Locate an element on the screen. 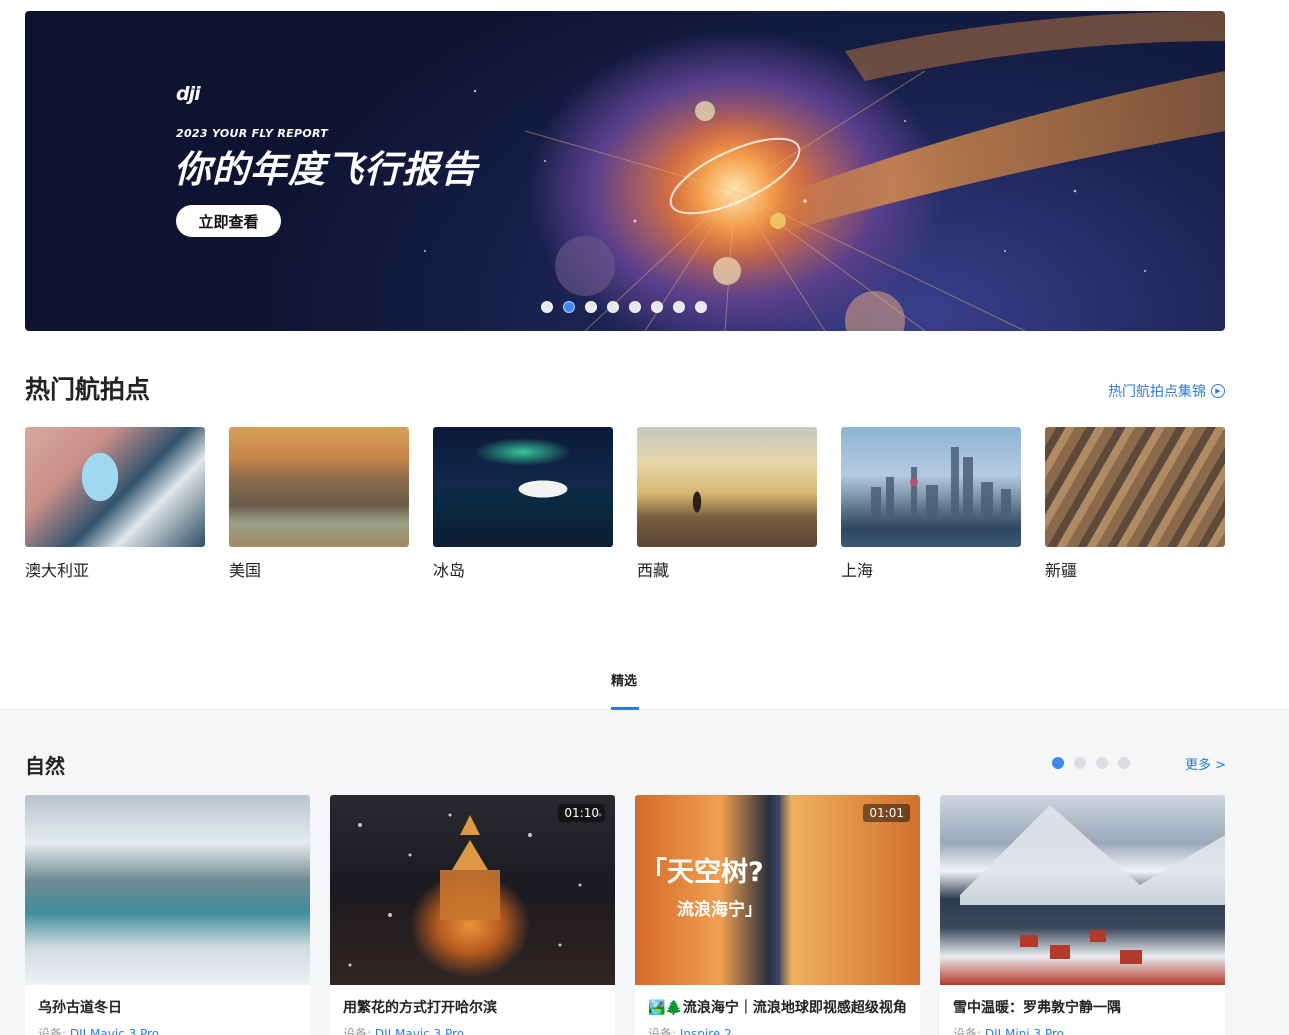  card-device: 设备: Inspire 2 is located at coordinates (777, 1030).